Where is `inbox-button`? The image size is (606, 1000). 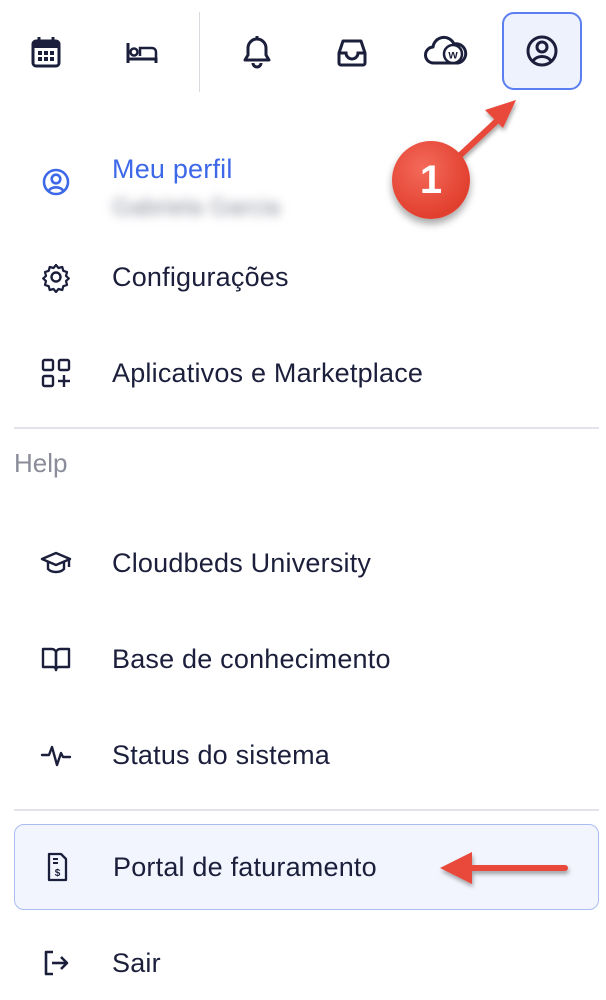 inbox-button is located at coordinates (352, 52).